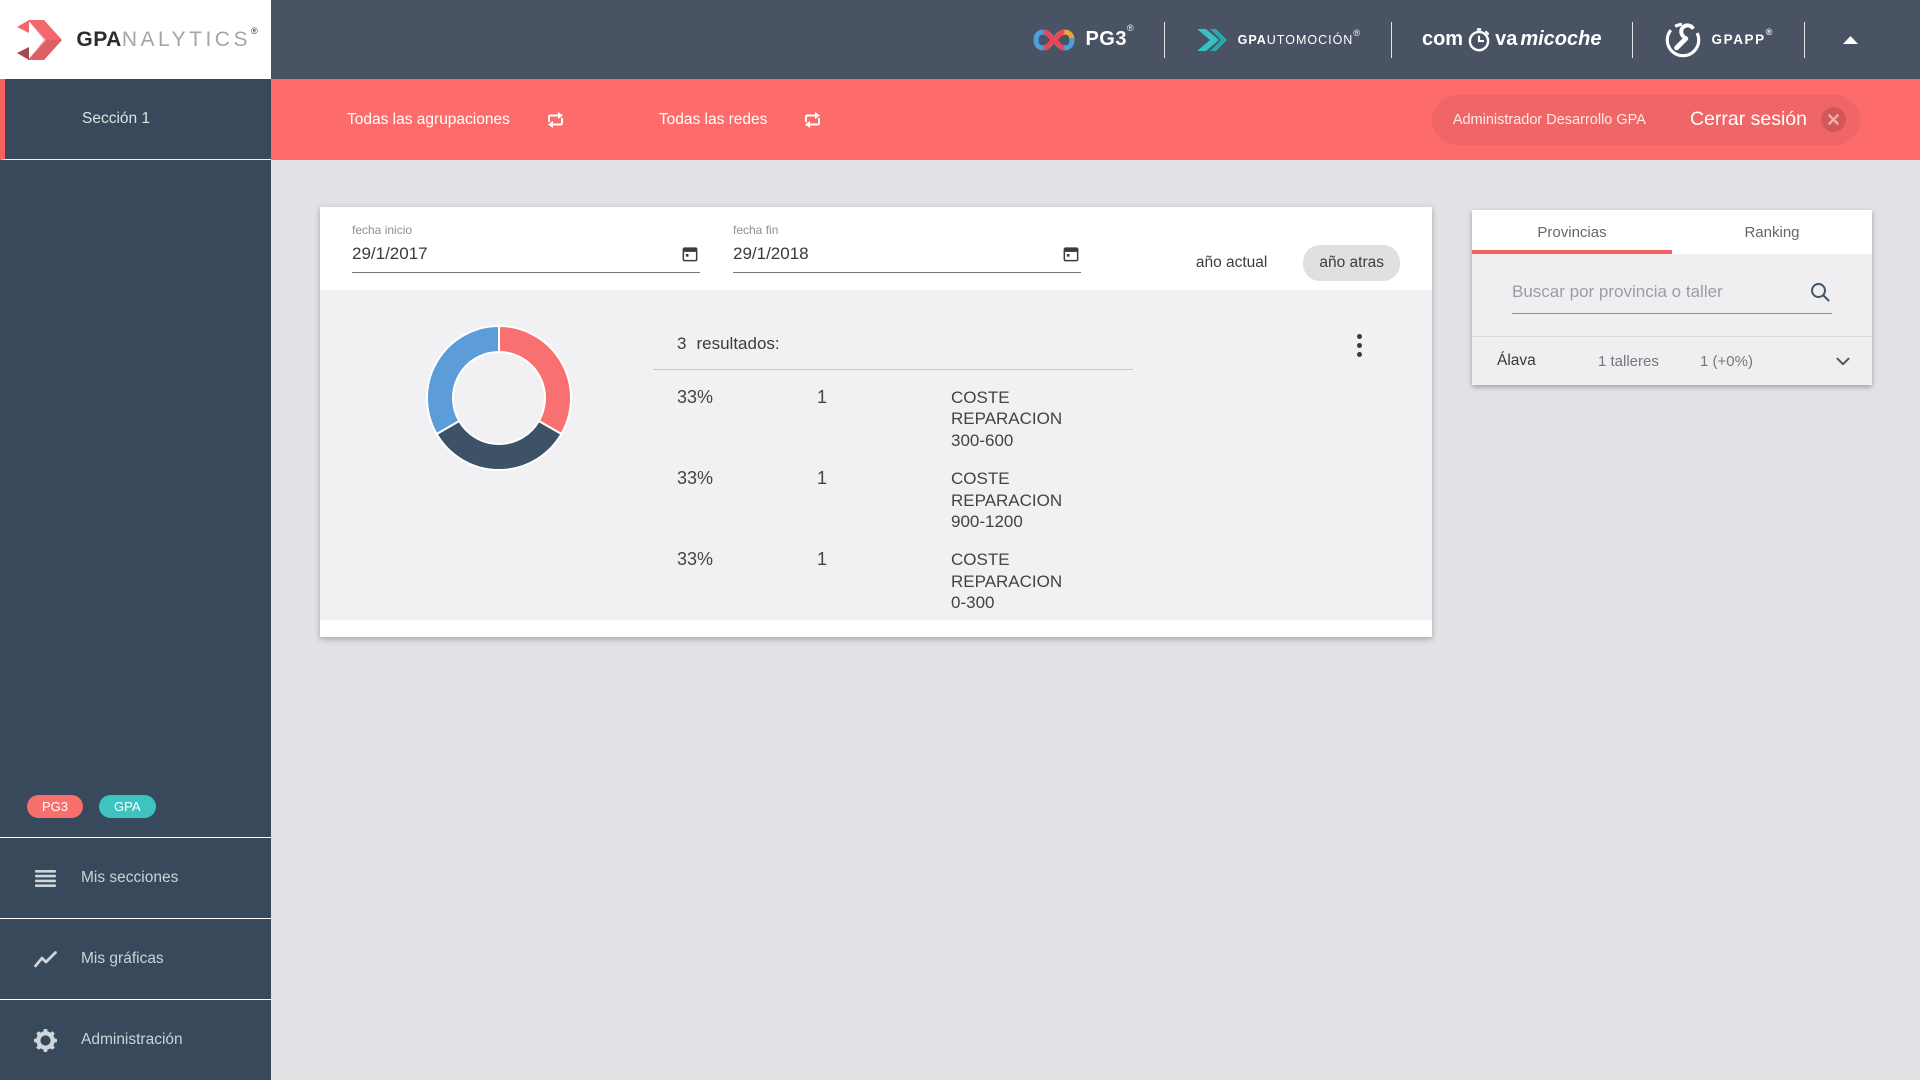  Describe the element at coordinates (1359, 345) in the screenshot. I see `card-menu-button` at that location.